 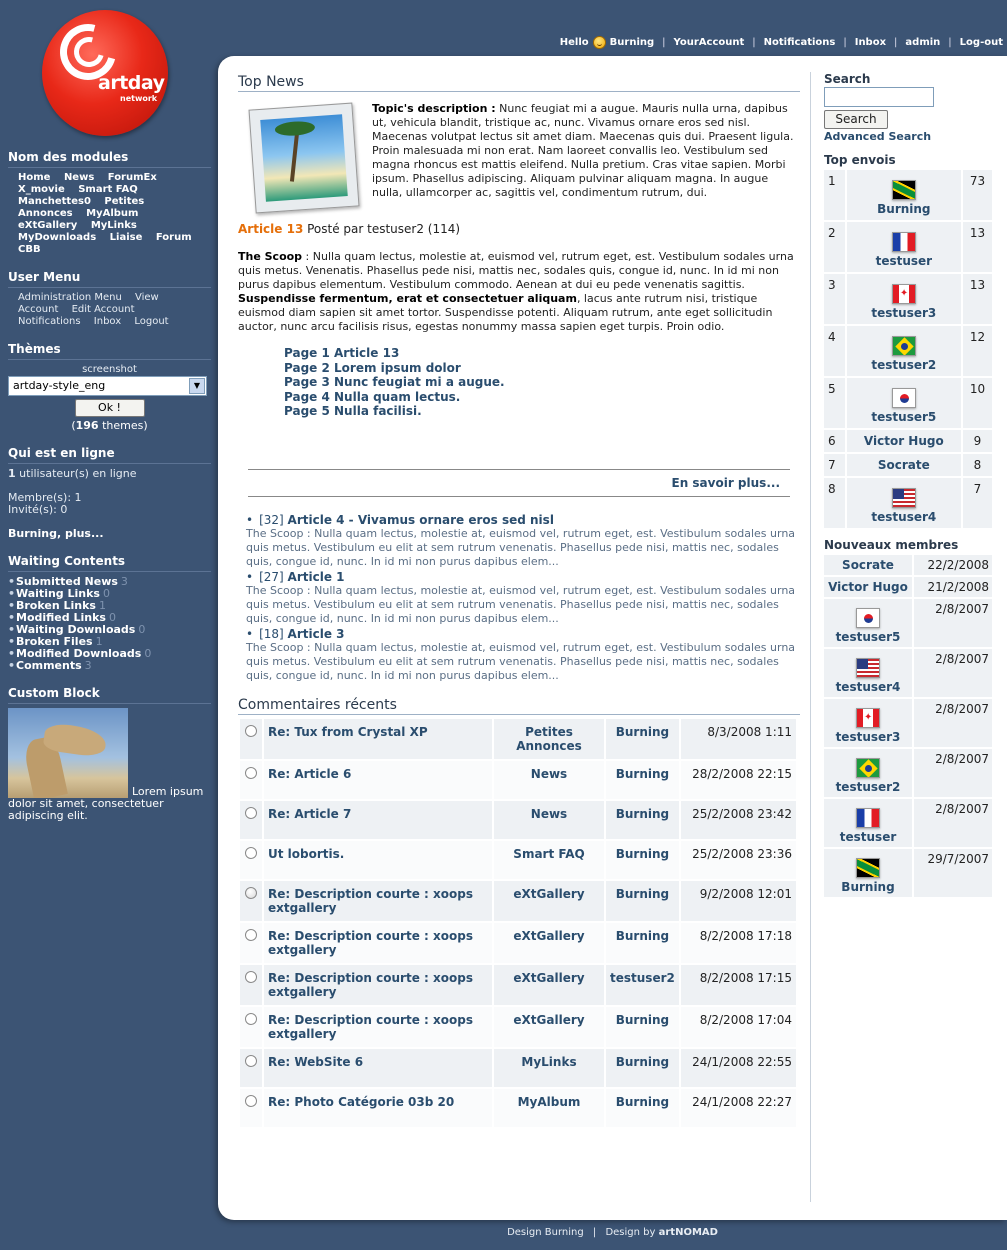 I want to click on comment-title-link: Re: Article 7, so click(x=309, y=814).